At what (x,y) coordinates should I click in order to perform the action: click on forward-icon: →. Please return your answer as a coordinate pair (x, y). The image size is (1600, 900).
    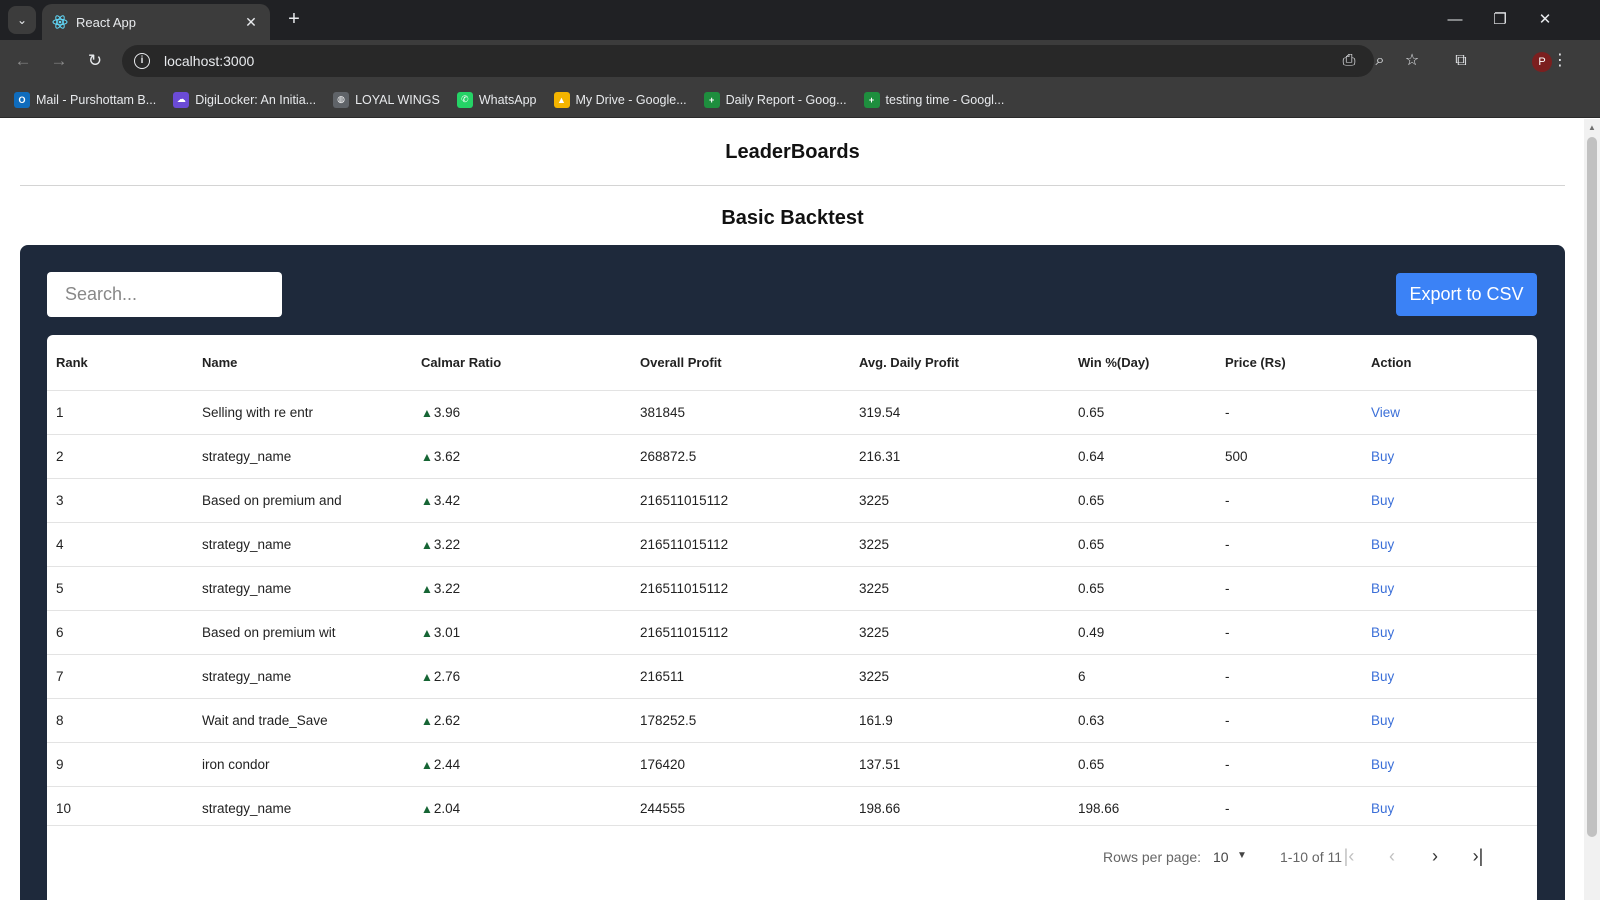
    Looking at the image, I should click on (59, 61).